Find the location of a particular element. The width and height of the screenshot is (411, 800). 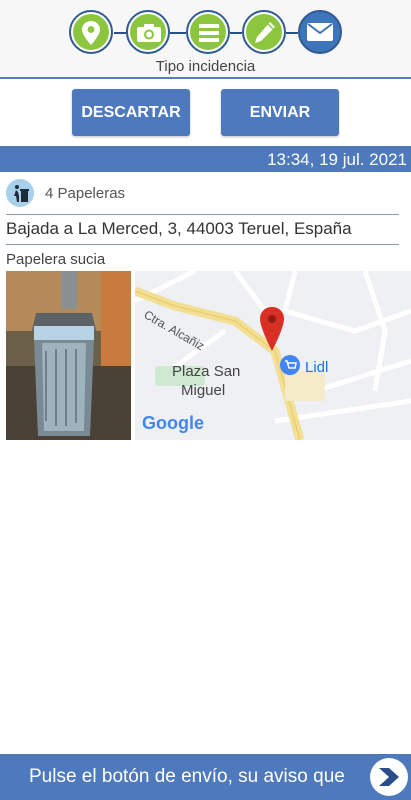

item-count: 4 Papeleras is located at coordinates (85, 193).